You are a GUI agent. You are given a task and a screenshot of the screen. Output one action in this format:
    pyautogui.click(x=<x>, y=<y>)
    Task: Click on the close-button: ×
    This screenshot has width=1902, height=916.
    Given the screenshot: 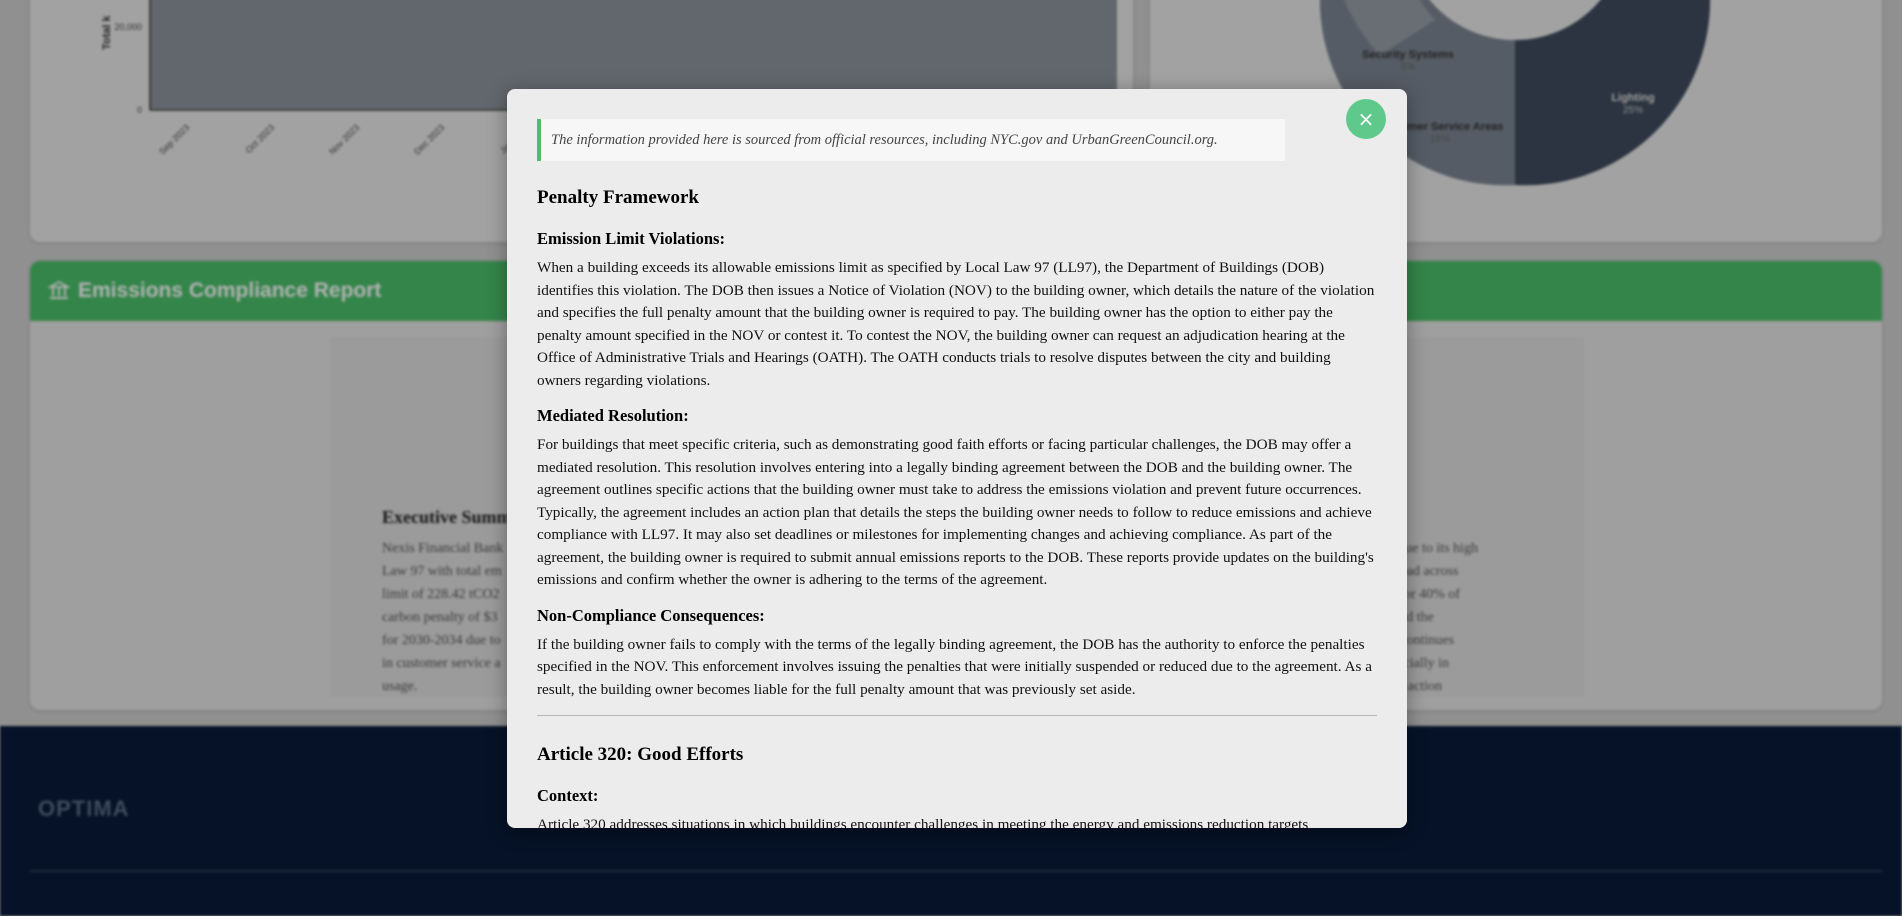 What is the action you would take?
    pyautogui.click(x=1366, y=119)
    